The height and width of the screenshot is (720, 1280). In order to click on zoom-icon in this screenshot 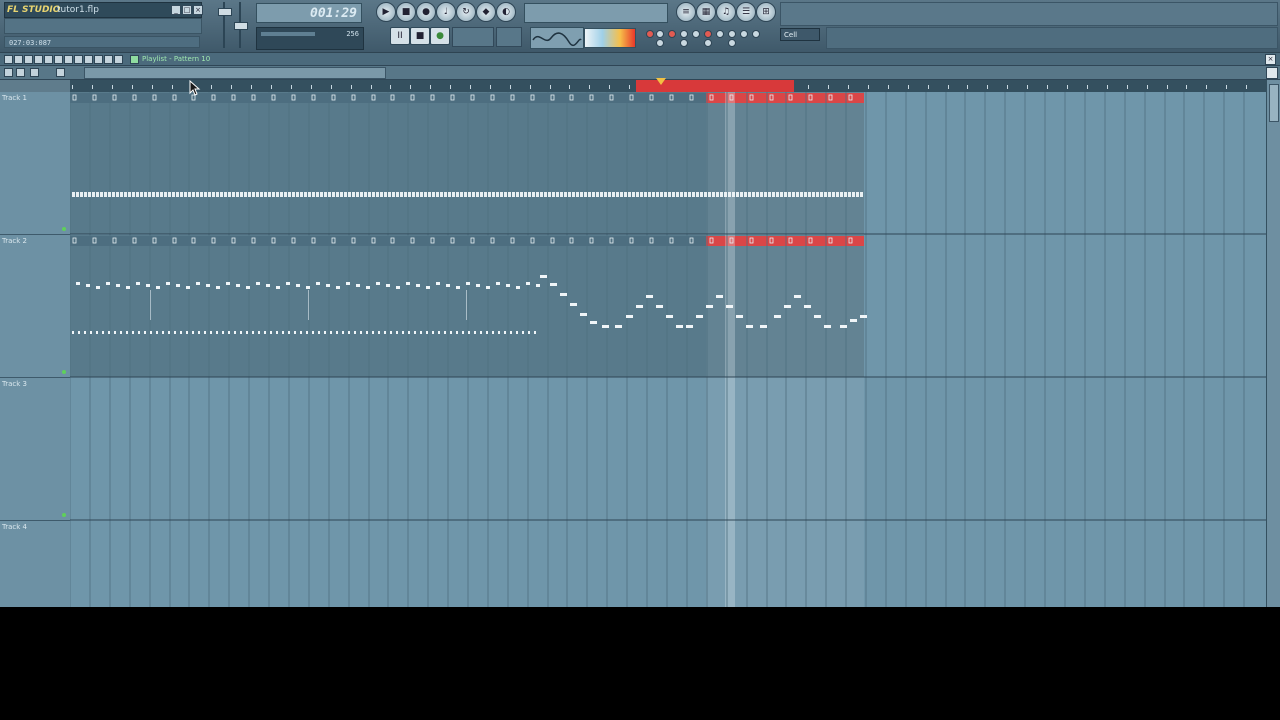, I will do `click(78, 59)`.